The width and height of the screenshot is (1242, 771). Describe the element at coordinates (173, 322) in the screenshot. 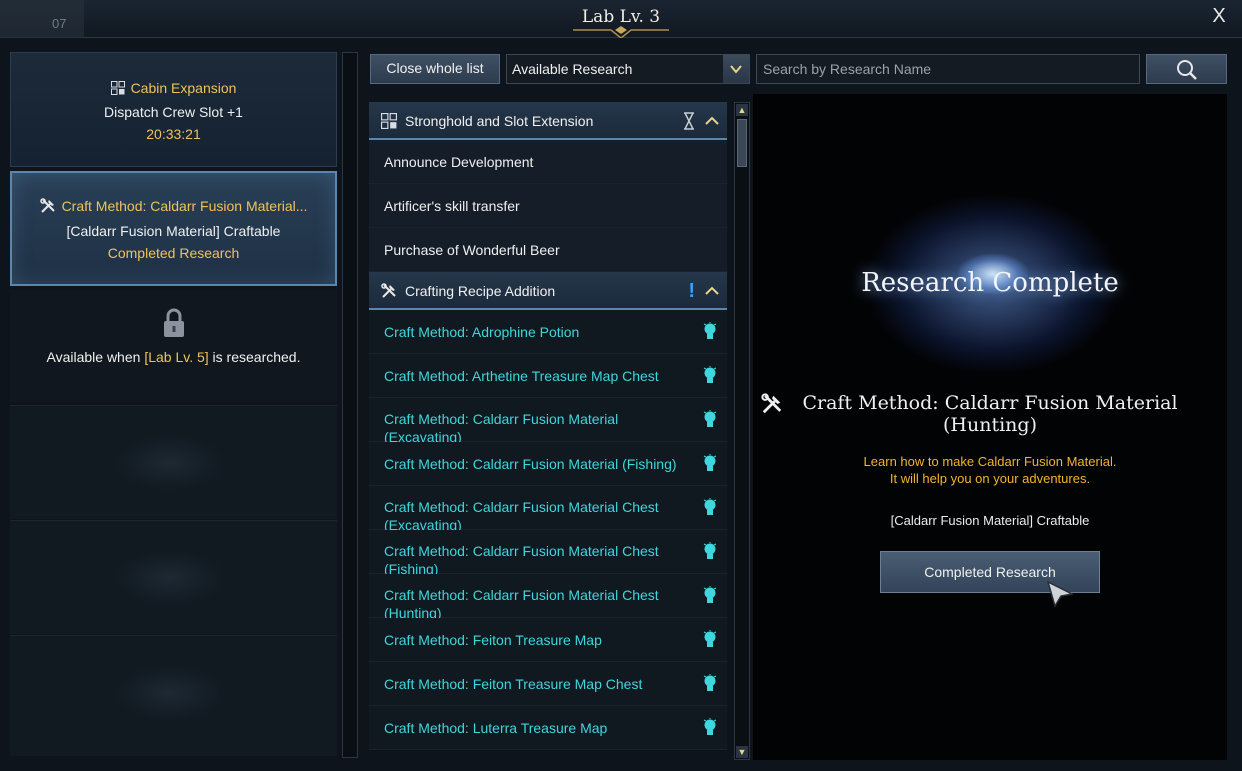

I see `lock-icon` at that location.